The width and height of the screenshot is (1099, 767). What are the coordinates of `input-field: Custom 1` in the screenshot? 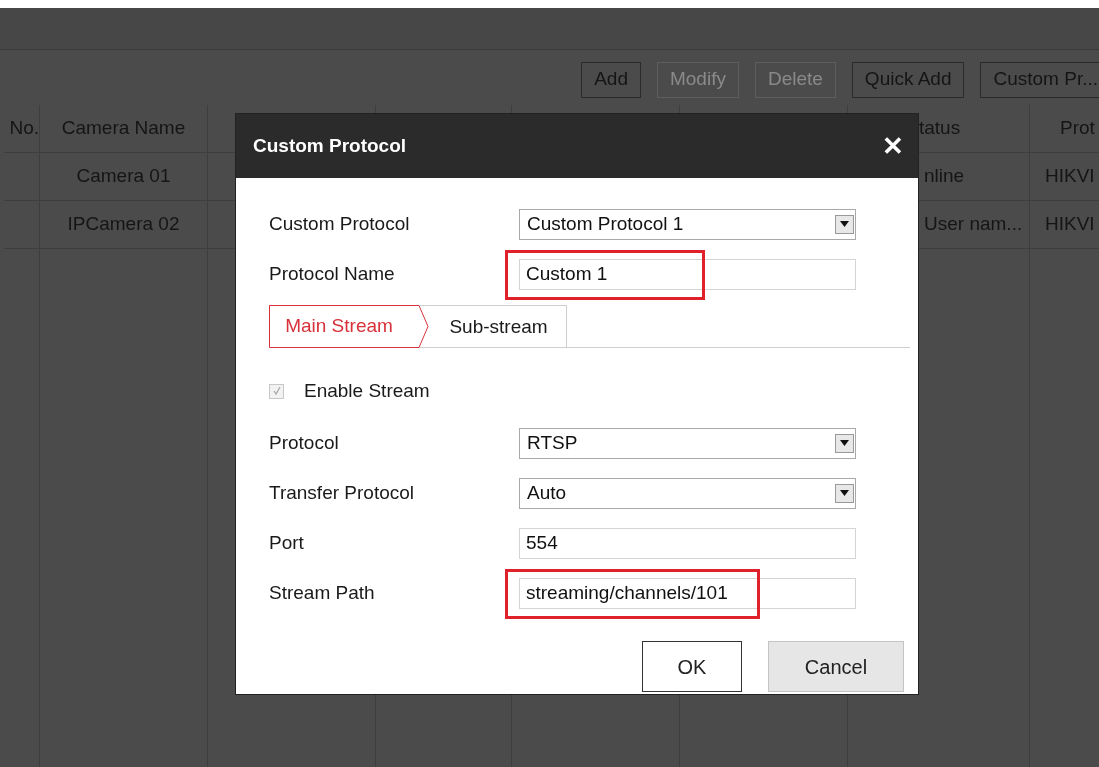 It's located at (687, 274).